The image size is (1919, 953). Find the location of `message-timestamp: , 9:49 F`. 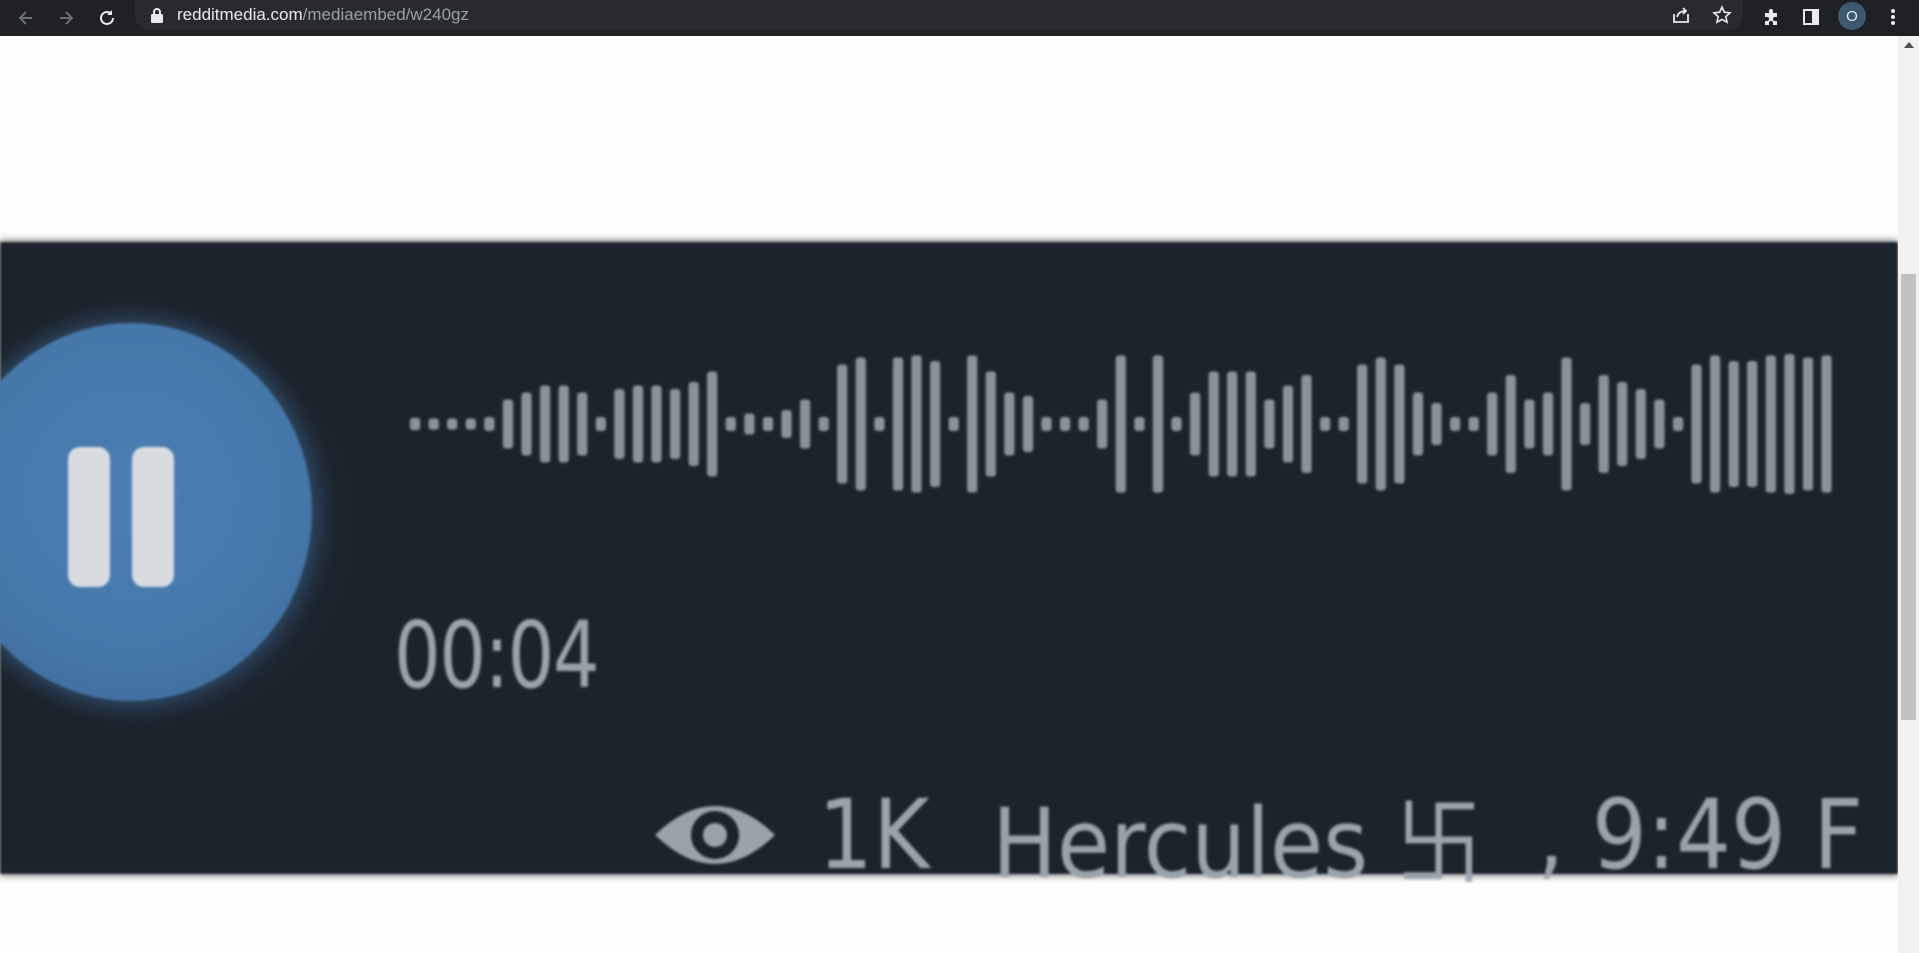

message-timestamp: , 9:49 F is located at coordinates (1699, 835).